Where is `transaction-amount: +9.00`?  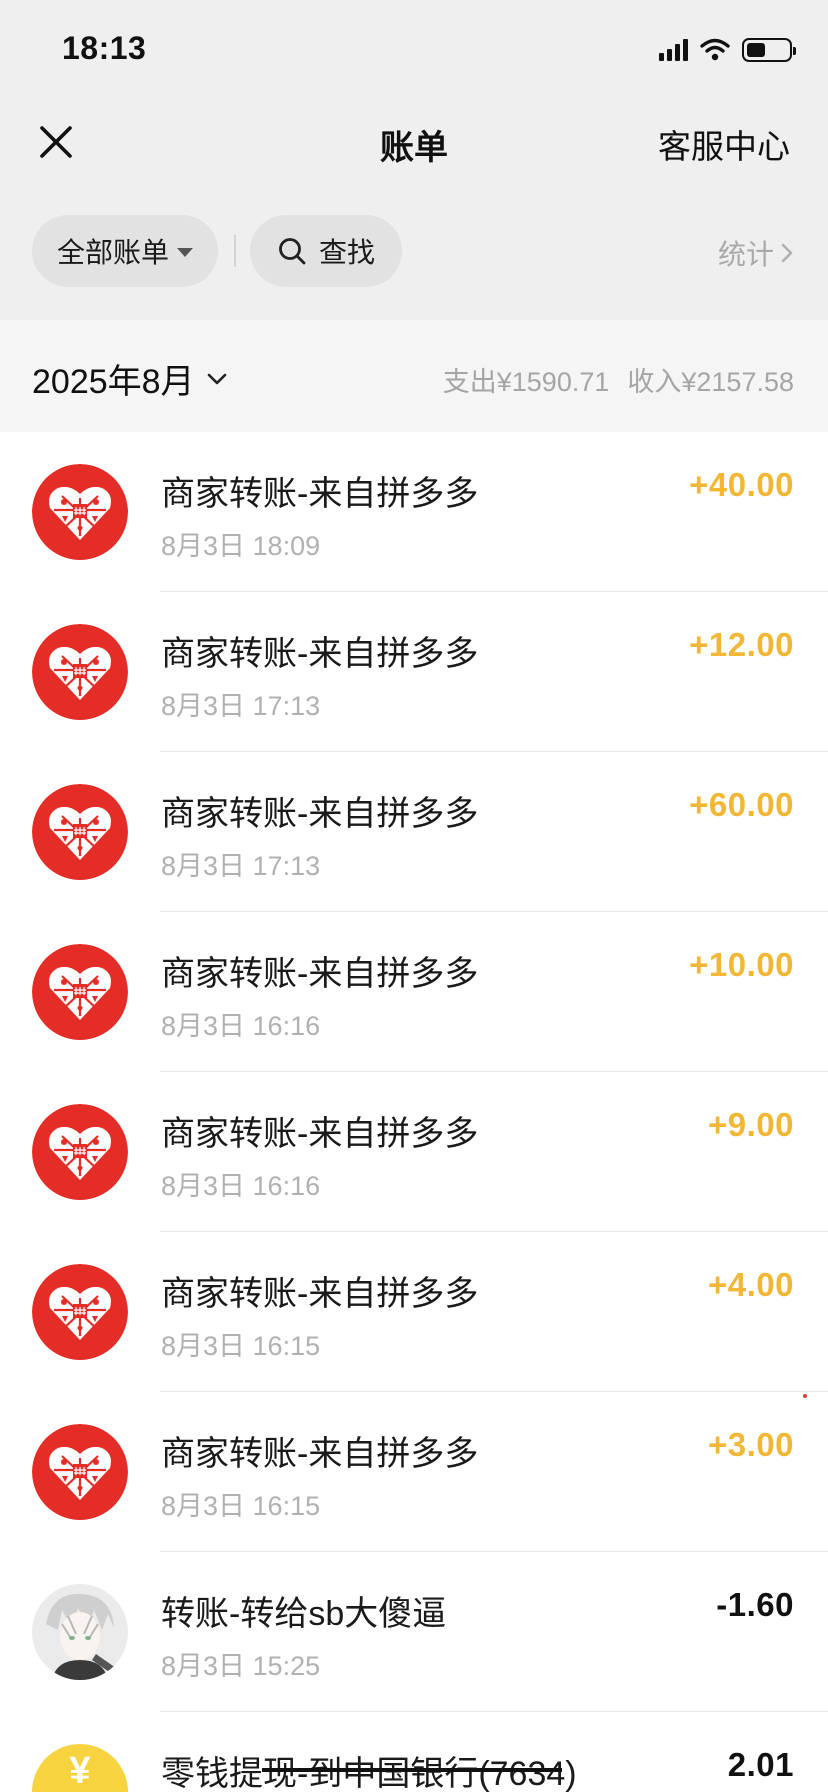
transaction-amount: +9.00 is located at coordinates (751, 1124).